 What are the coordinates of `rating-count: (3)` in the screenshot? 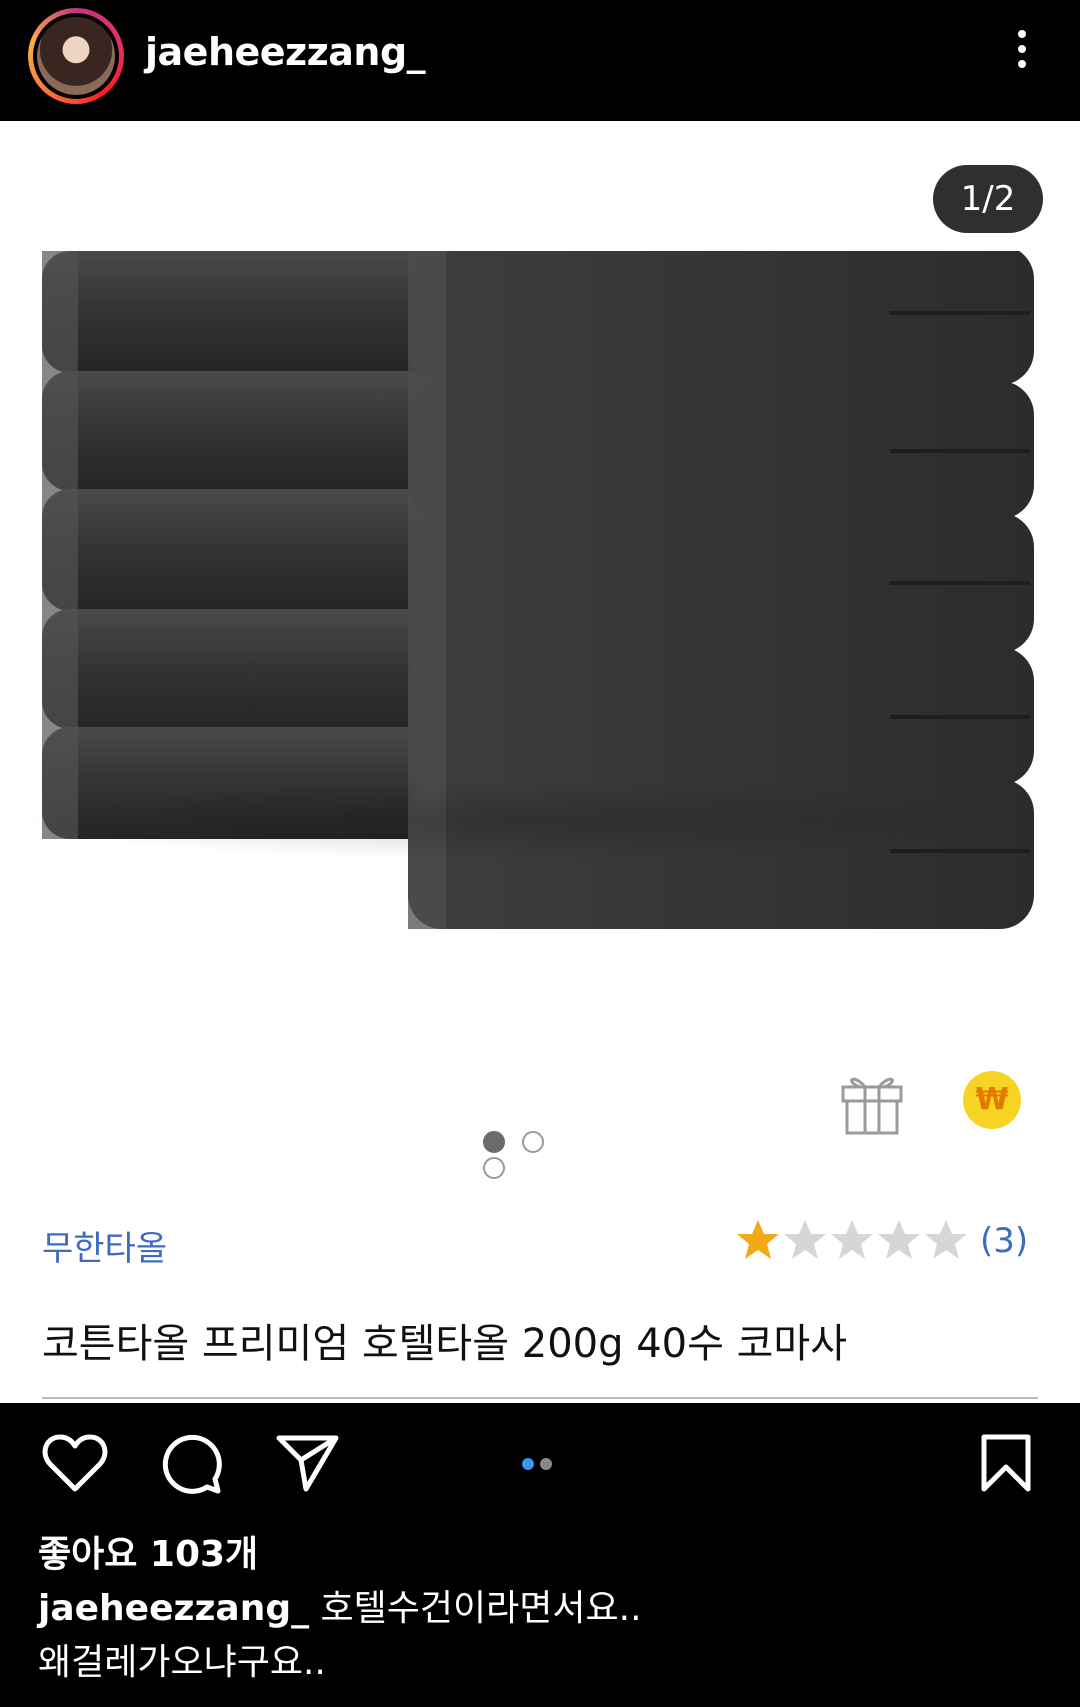 It's located at (1004, 1241).